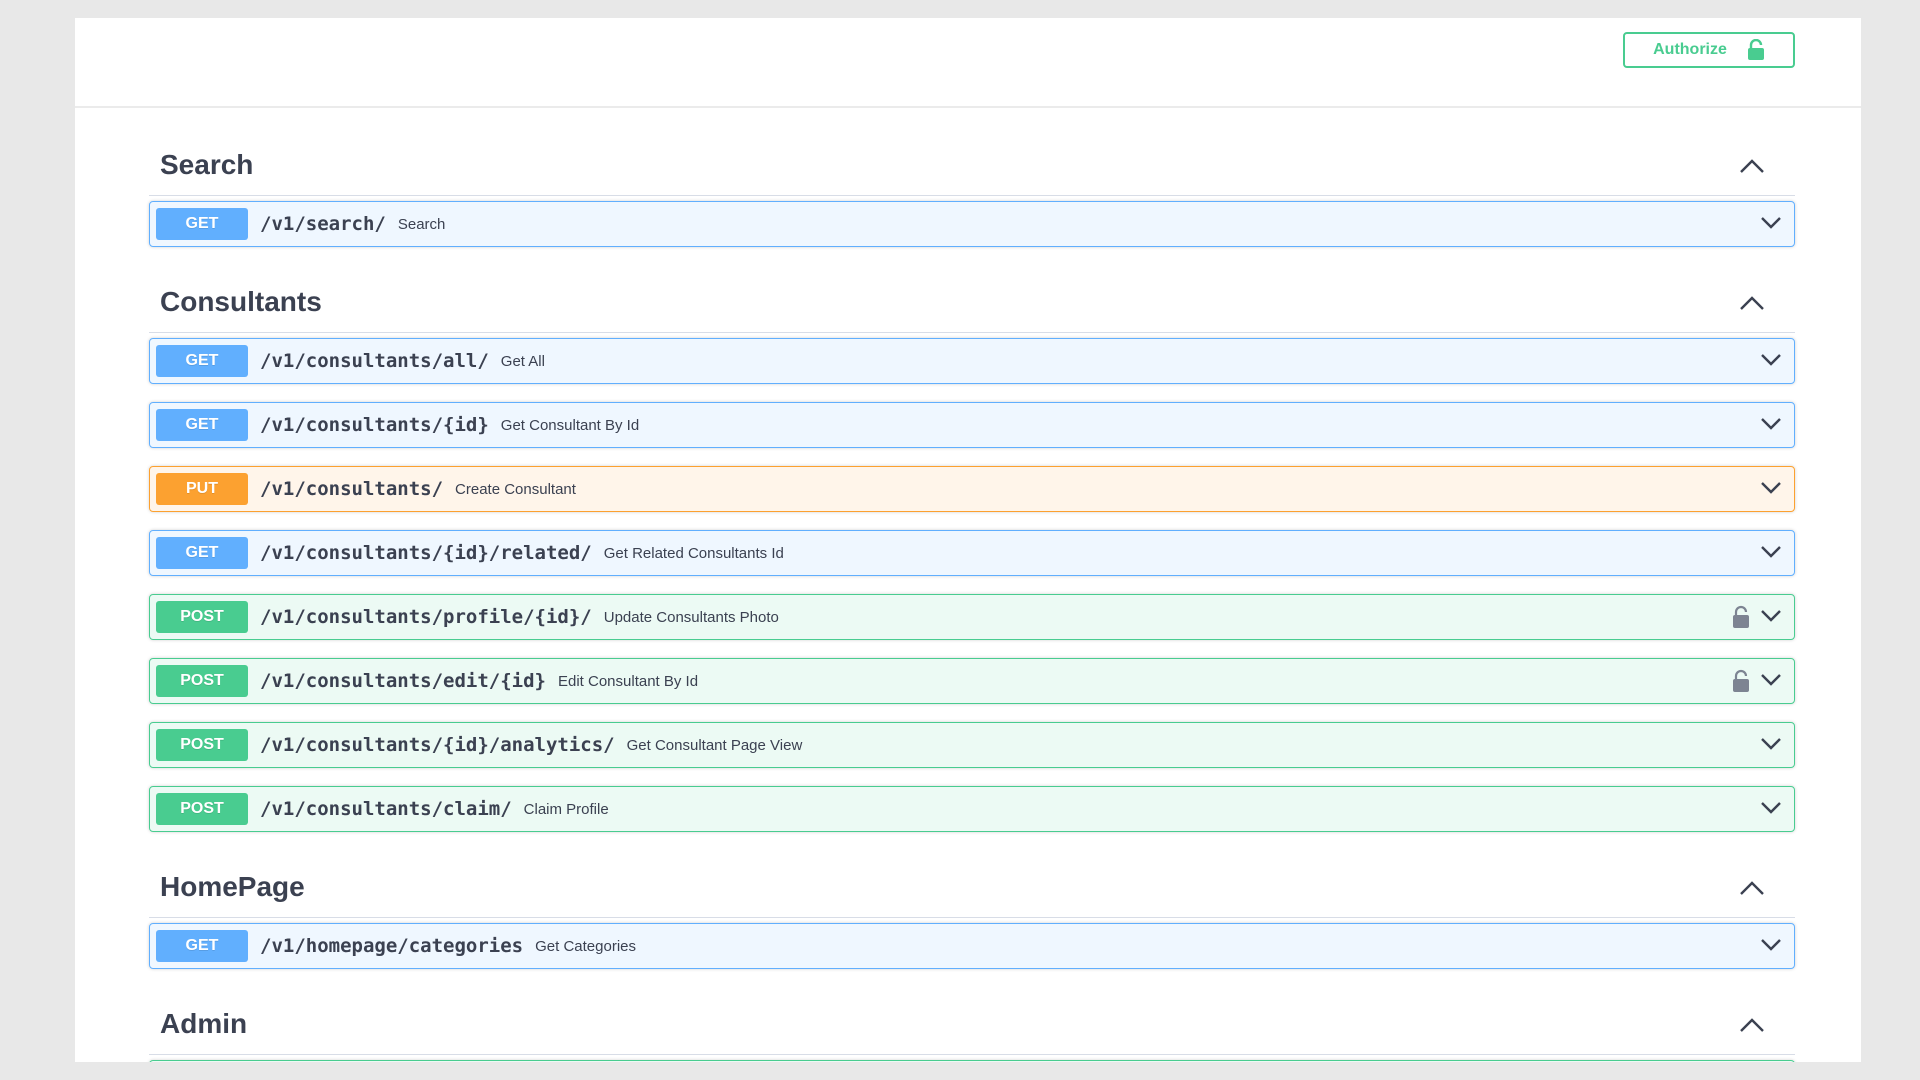  Describe the element at coordinates (202, 489) in the screenshot. I see `method-badge: PUT` at that location.